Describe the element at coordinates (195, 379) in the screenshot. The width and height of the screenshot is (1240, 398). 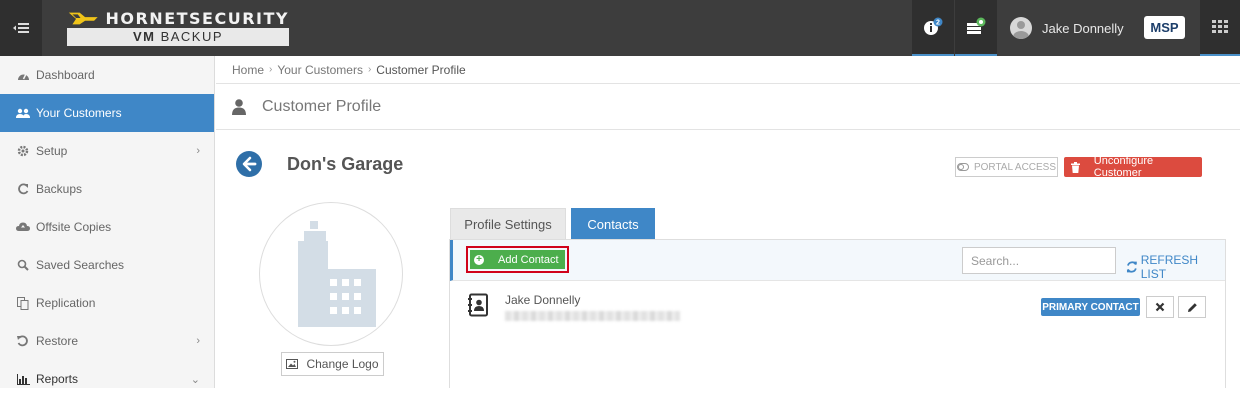
I see `chevron-down-icon: ⌄` at that location.